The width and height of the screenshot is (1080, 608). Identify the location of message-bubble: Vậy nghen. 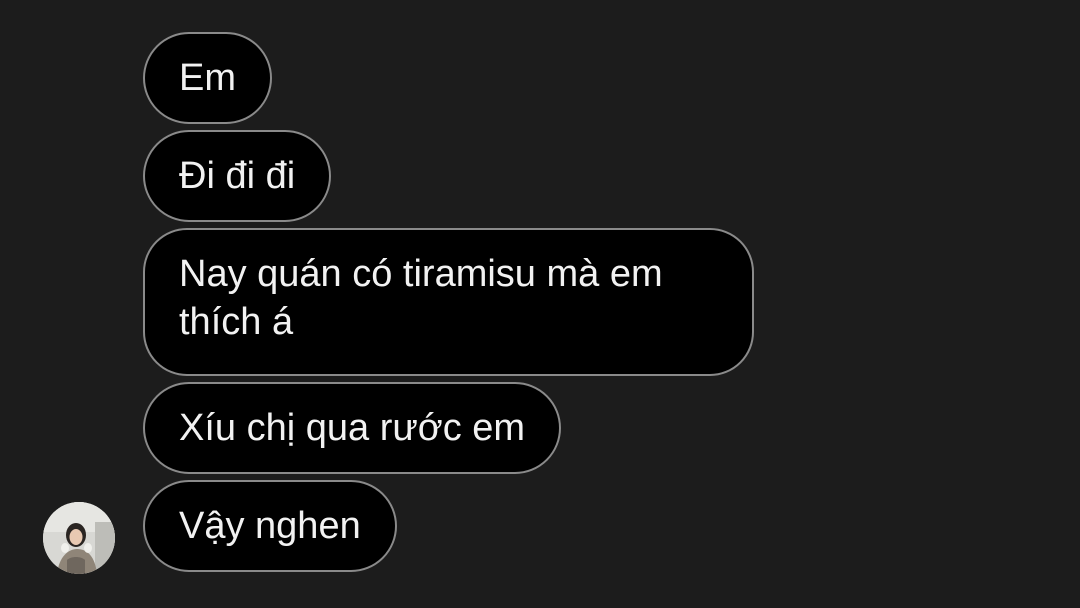
(270, 526).